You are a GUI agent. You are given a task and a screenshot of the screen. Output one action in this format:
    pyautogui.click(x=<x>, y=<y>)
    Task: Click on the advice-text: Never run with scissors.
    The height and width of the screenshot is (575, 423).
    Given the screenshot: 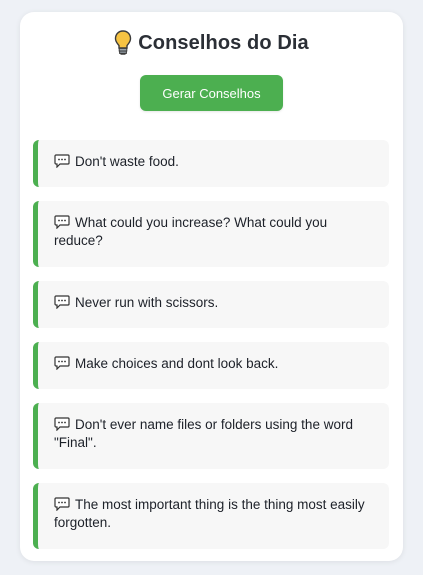 What is the action you would take?
    pyautogui.click(x=147, y=302)
    